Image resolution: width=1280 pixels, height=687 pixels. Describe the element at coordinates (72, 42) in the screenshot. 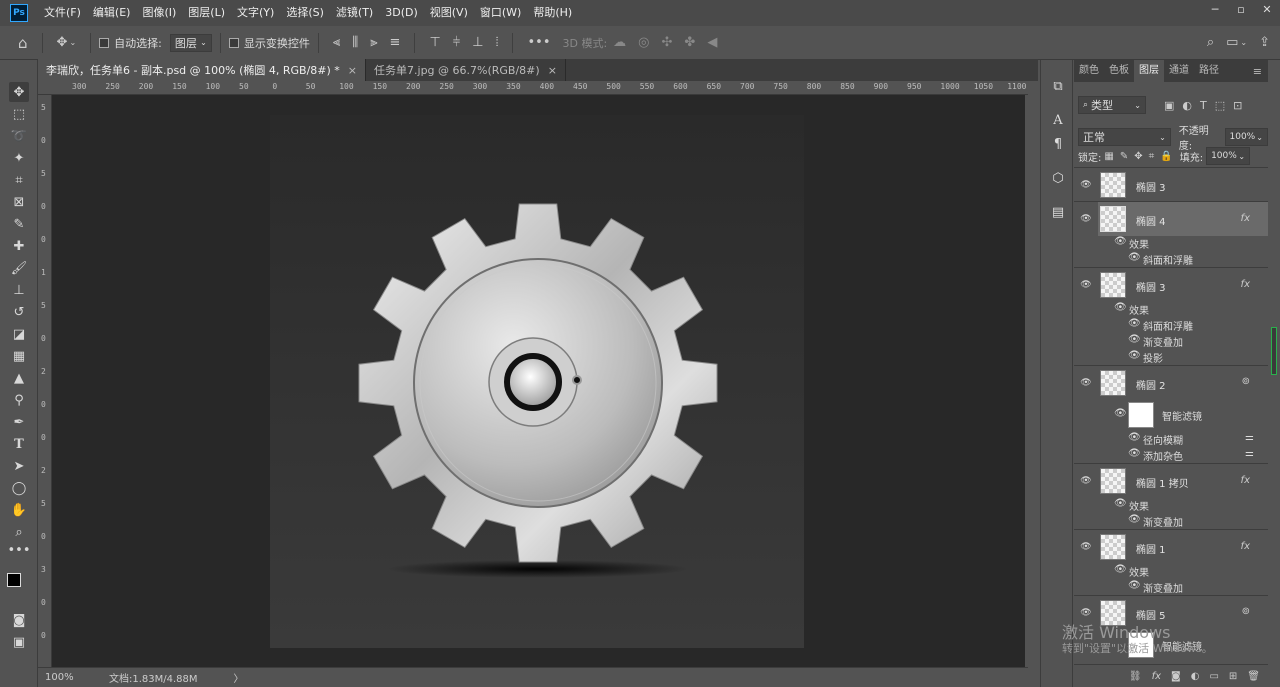

I see `chevron-down-icon: ⌄` at that location.